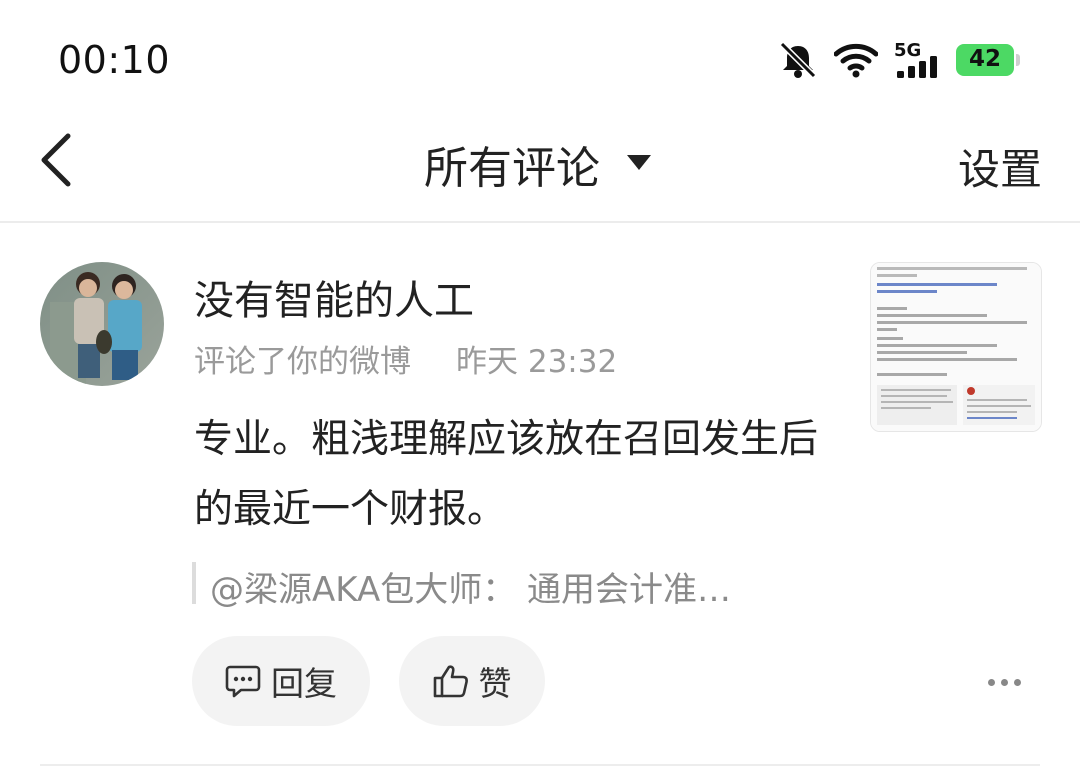 Image resolution: width=1080 pixels, height=766 pixels. I want to click on caret-down-icon, so click(639, 162).